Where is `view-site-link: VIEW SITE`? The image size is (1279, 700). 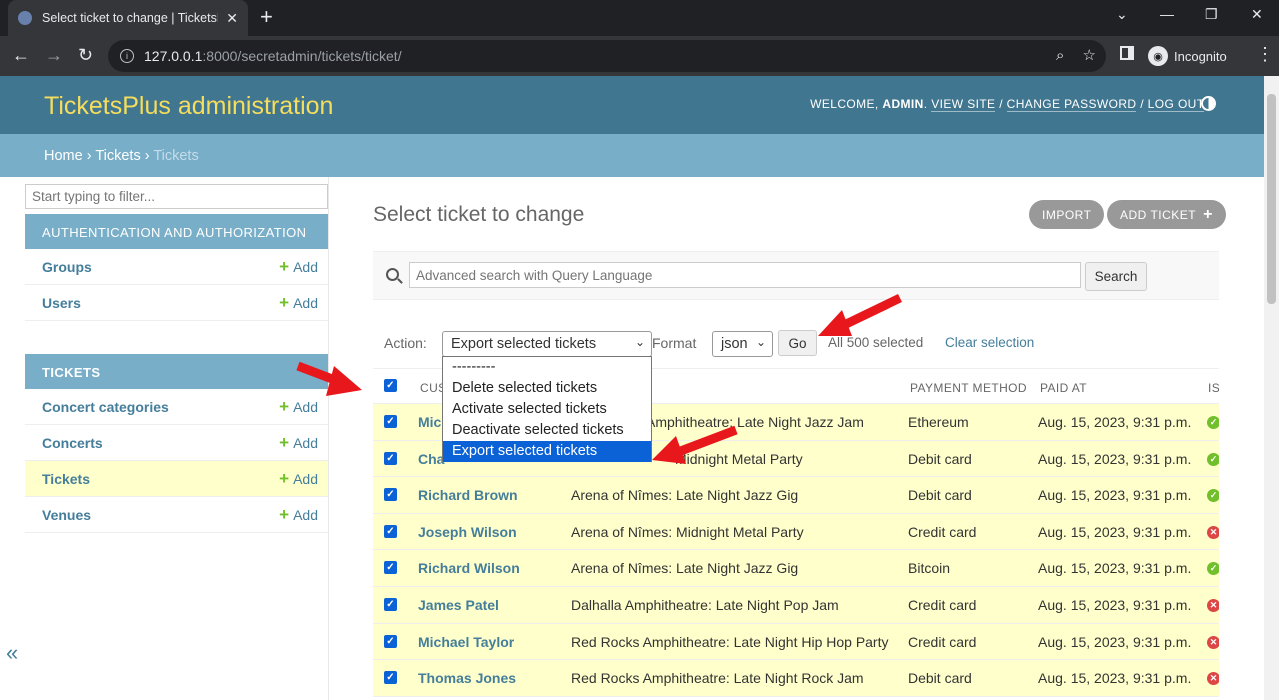 view-site-link: VIEW SITE is located at coordinates (963, 104).